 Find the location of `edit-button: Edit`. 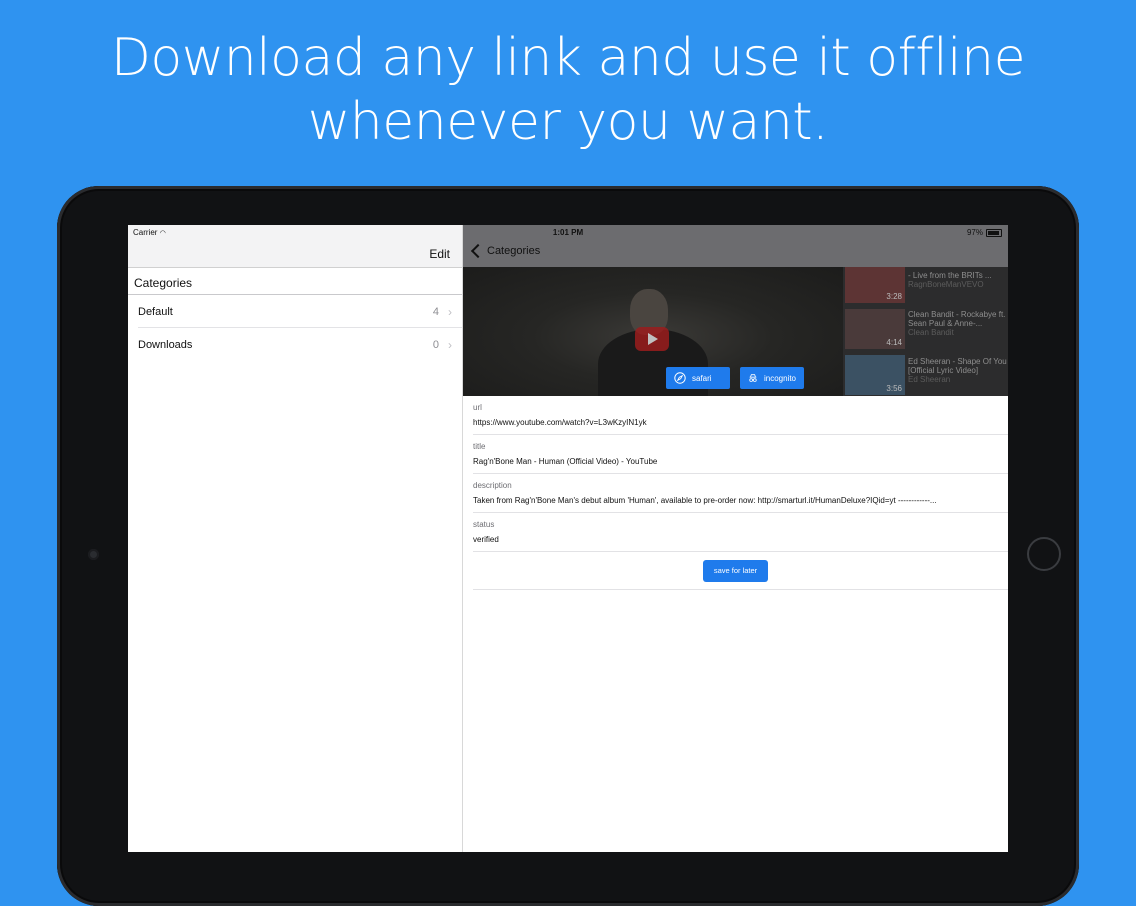

edit-button: Edit is located at coordinates (439, 254).